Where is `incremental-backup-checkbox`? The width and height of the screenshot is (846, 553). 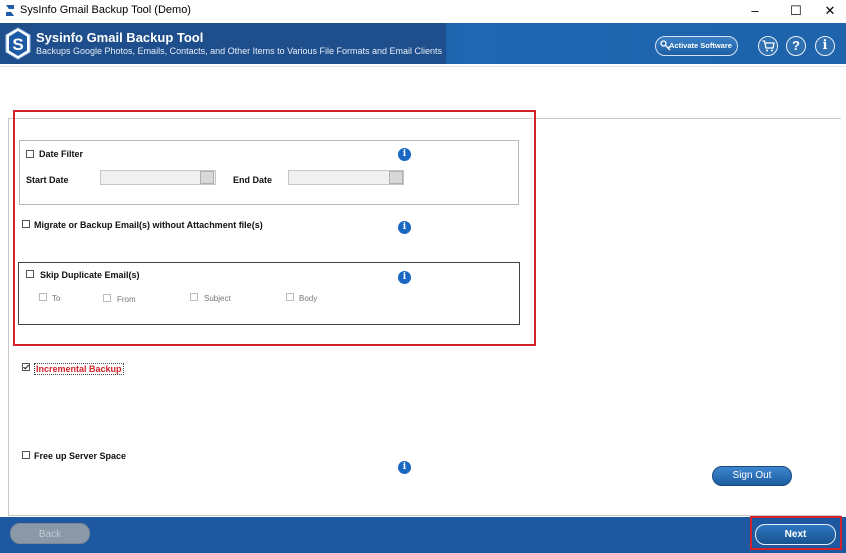 incremental-backup-checkbox is located at coordinates (26, 367).